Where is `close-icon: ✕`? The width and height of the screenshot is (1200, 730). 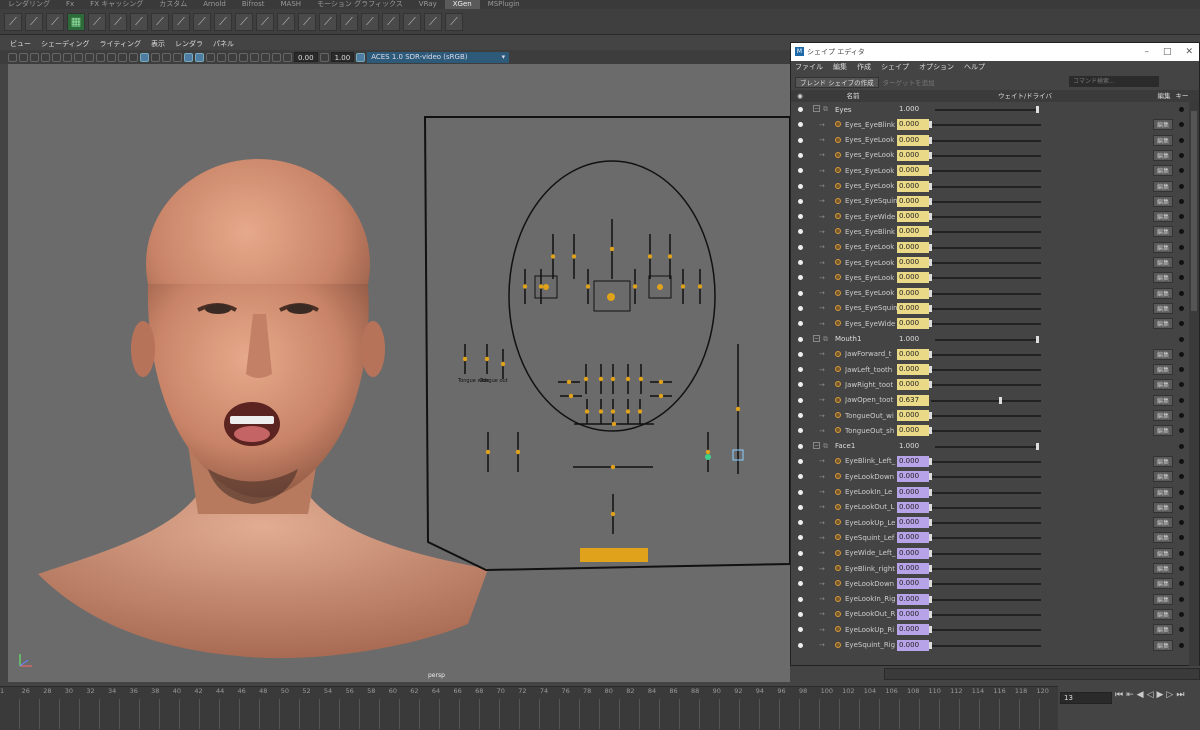
close-icon: ✕ is located at coordinates (1189, 52).